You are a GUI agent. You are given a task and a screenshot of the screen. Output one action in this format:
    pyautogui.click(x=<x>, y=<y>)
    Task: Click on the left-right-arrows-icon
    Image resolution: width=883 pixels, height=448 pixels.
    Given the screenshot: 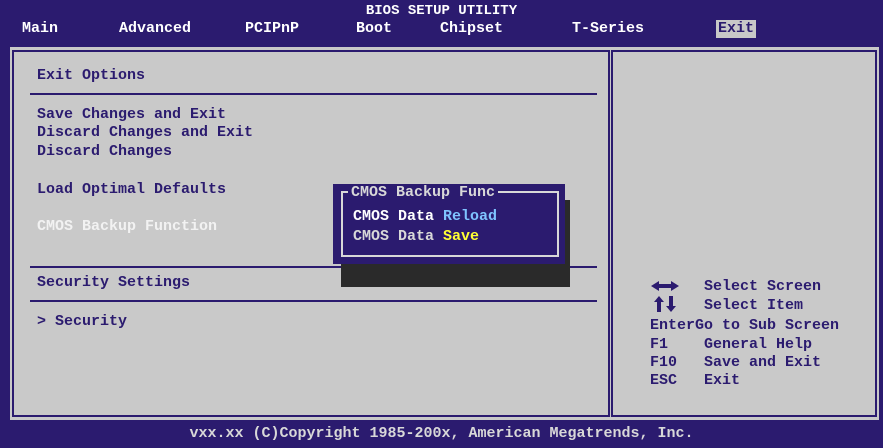 What is the action you would take?
    pyautogui.click(x=665, y=286)
    